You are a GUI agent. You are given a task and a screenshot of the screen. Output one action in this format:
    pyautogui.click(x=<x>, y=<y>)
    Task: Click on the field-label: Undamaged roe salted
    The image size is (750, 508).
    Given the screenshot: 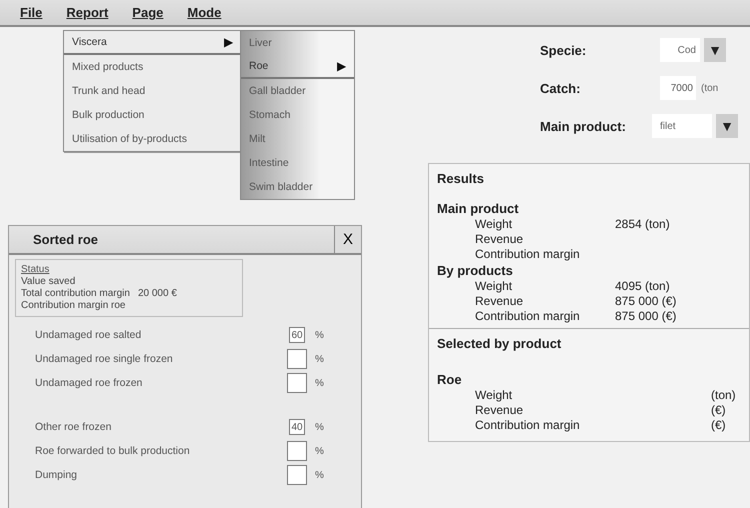 What is the action you would take?
    pyautogui.click(x=88, y=335)
    